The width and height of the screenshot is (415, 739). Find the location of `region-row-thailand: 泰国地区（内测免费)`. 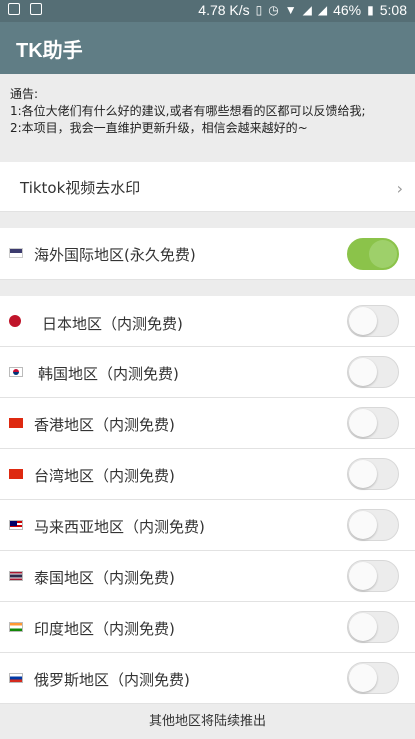

region-row-thailand: 泰国地区（内测免费) is located at coordinates (207, 576).